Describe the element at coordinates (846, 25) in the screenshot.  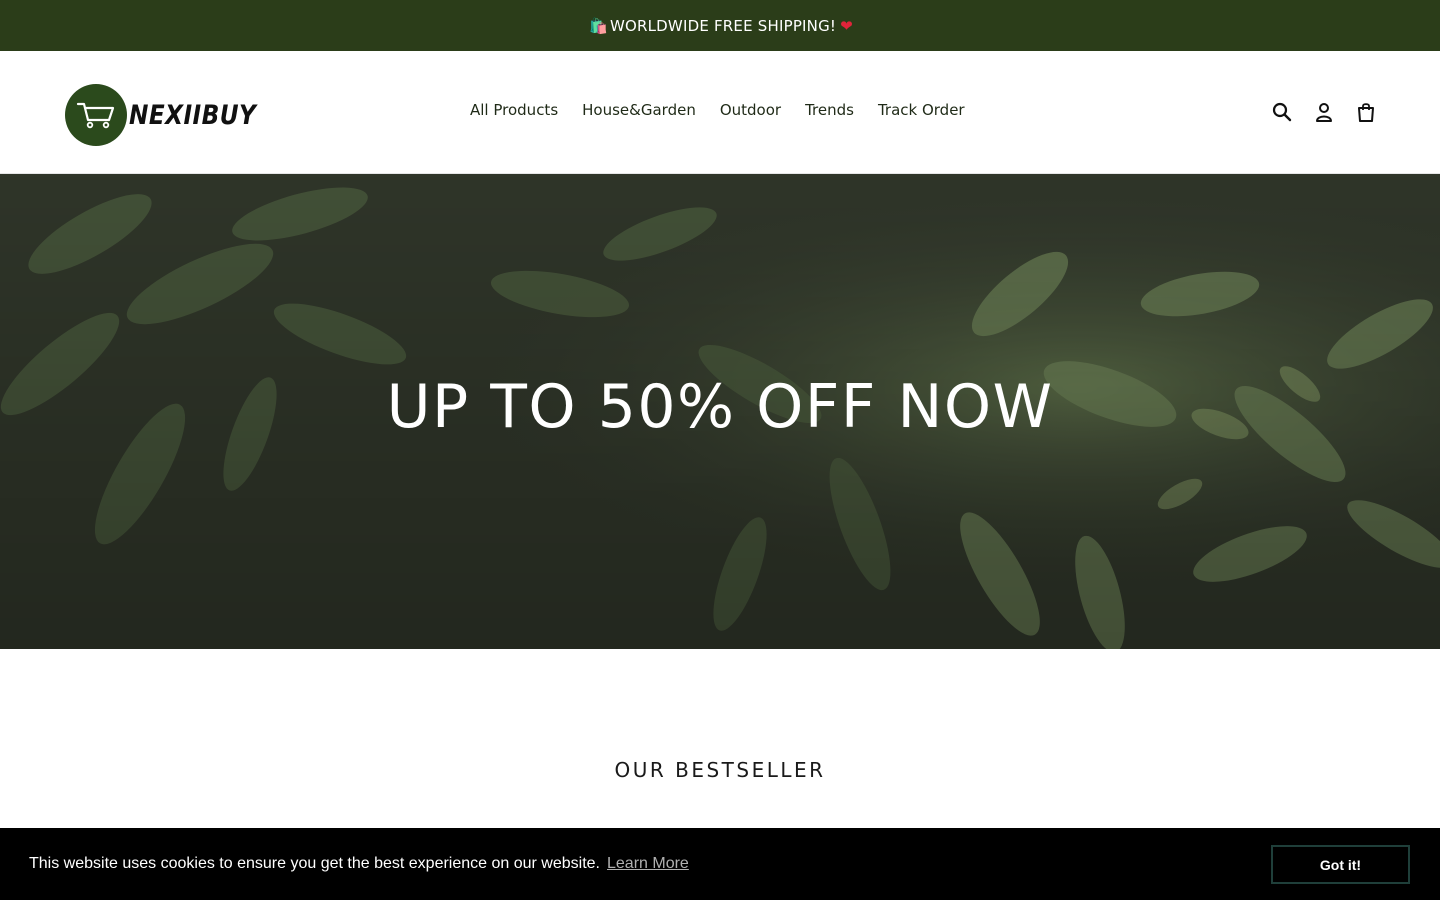
I see `heart-icon: ❤` at that location.